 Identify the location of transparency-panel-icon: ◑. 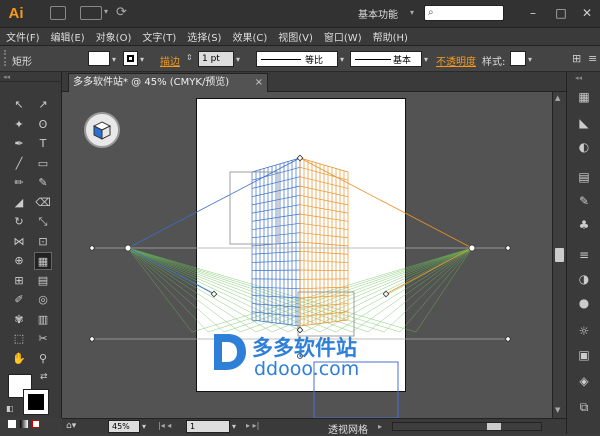
(584, 279).